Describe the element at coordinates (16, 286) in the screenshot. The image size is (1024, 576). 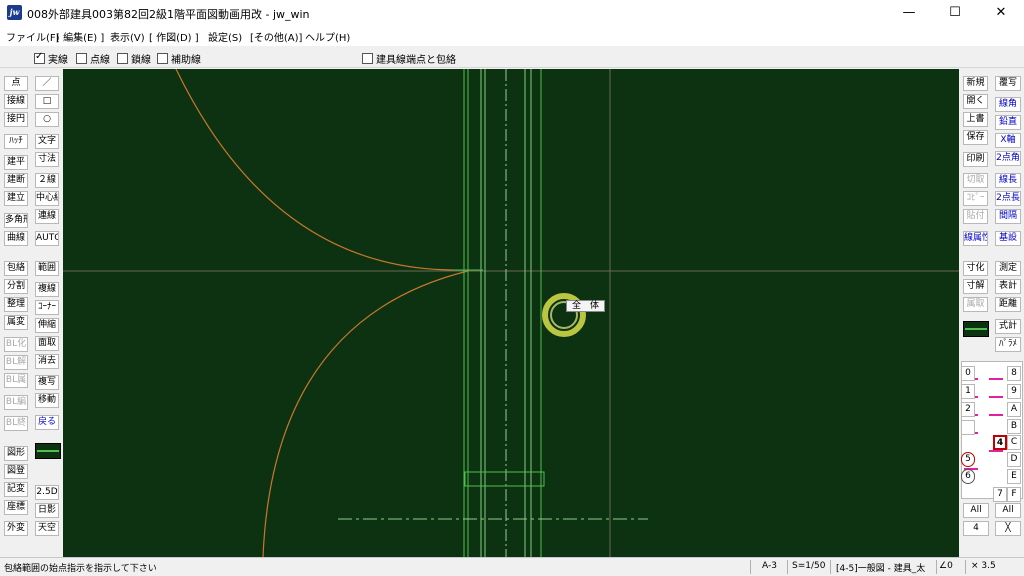
I see `tool-divide: 分割` at that location.